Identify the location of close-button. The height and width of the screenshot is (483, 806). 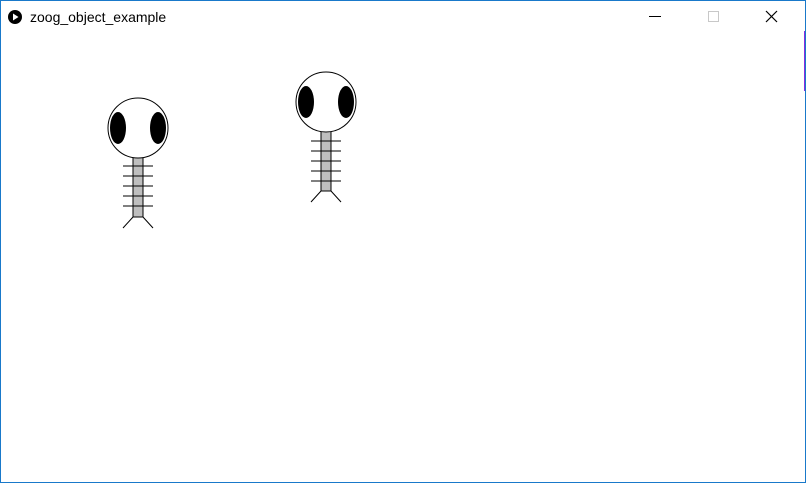
(771, 16).